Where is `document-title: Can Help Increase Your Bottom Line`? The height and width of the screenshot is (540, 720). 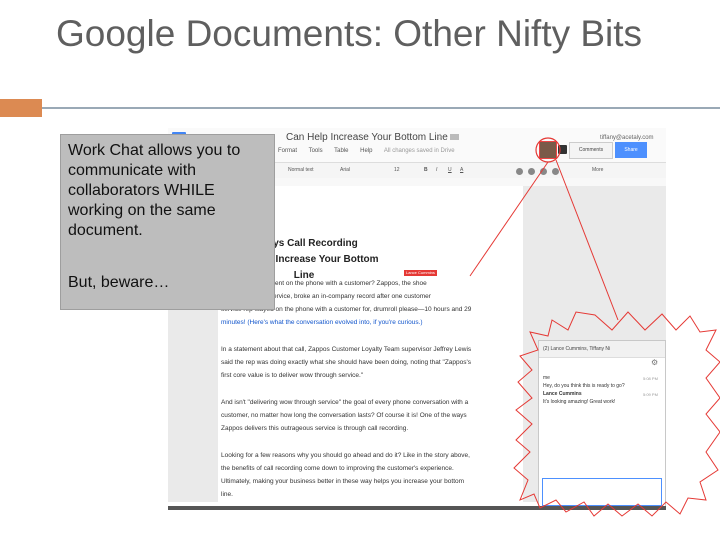
document-title: Can Help Increase Your Bottom Line is located at coordinates (367, 137).